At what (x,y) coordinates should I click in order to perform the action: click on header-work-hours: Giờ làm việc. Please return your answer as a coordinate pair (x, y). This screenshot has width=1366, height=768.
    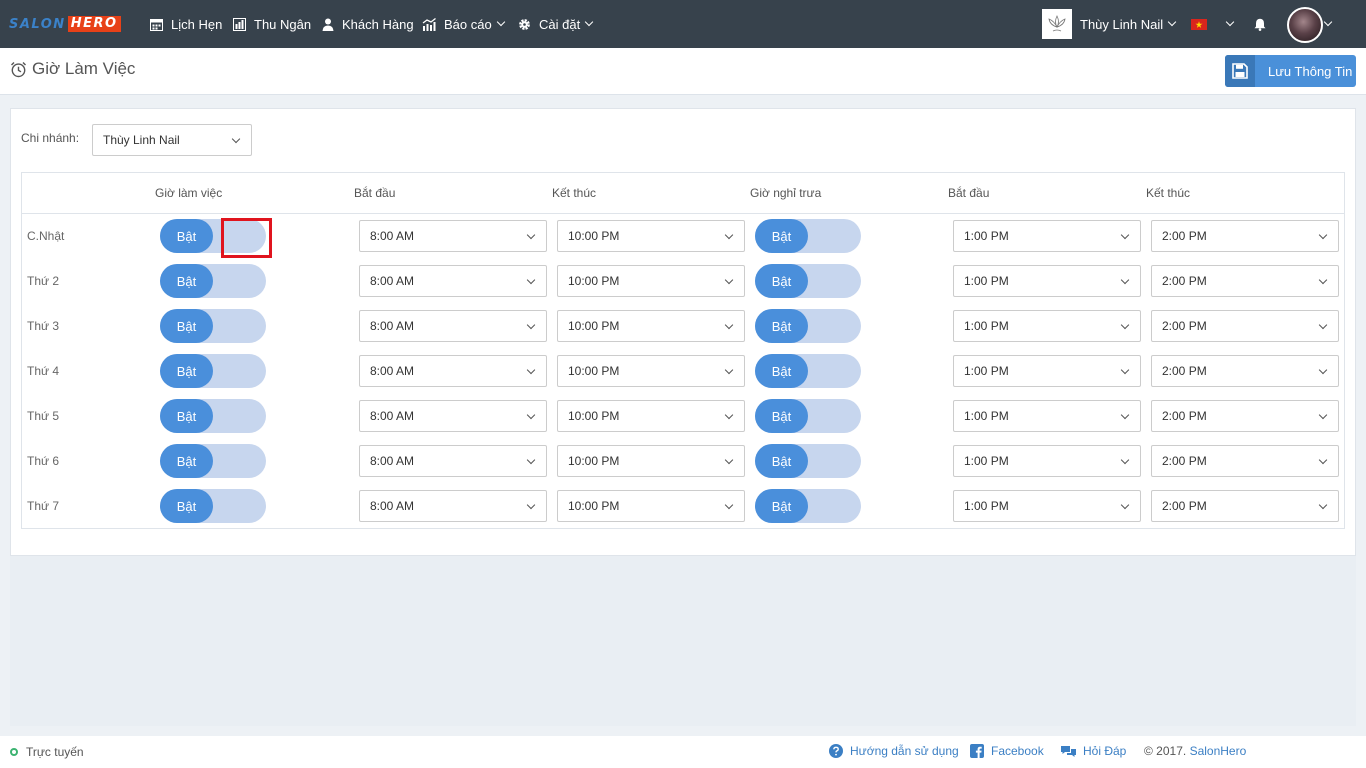
    Looking at the image, I should click on (189, 193).